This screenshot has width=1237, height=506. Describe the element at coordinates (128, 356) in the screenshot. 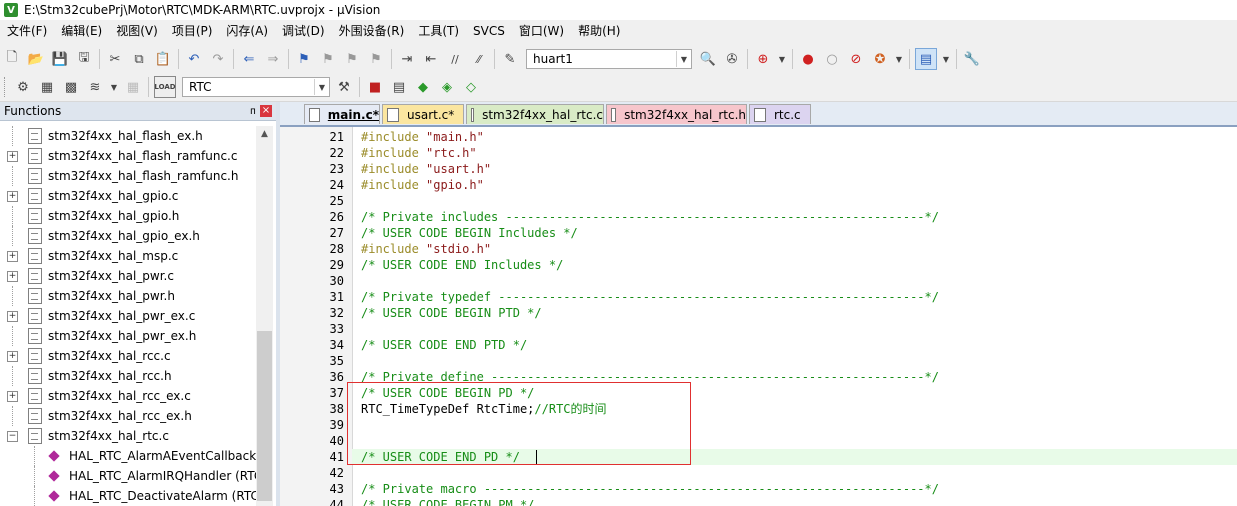

I see `file-item: + stm32f4xx_hal_rcc.c` at that location.